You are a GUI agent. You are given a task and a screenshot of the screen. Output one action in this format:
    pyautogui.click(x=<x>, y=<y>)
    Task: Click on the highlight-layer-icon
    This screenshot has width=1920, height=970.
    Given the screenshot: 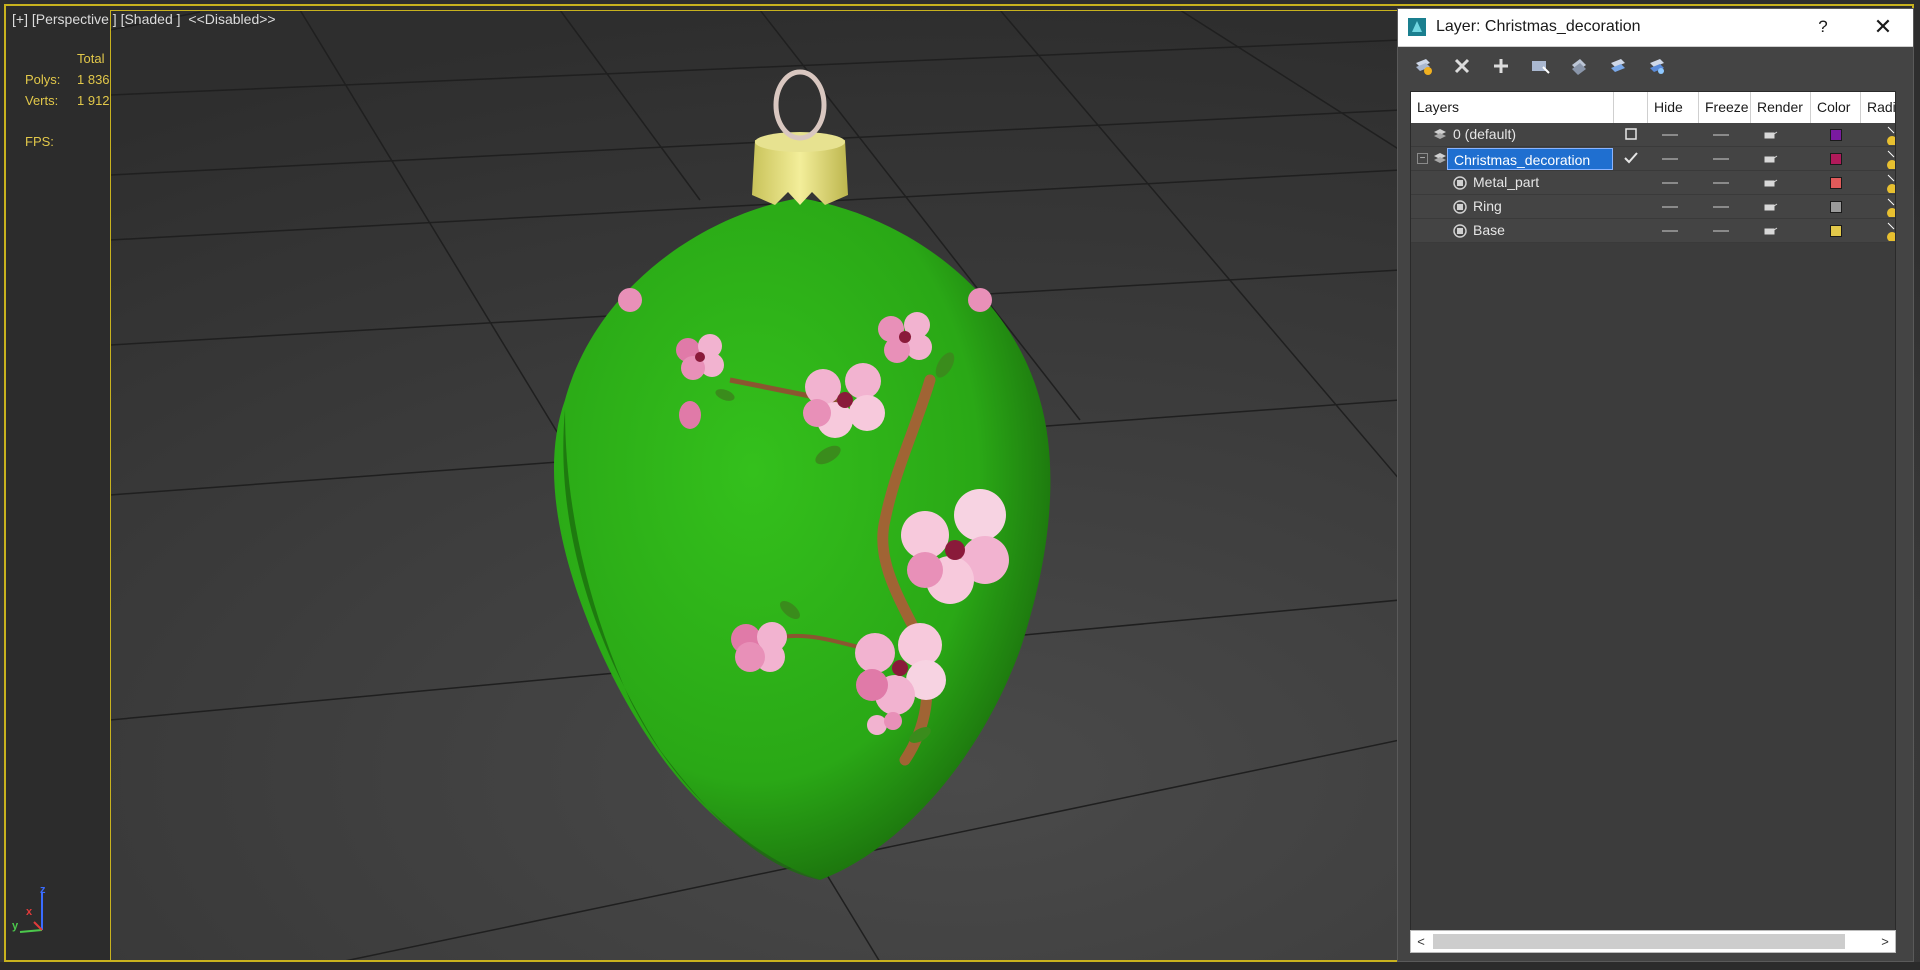 What is the action you would take?
    pyautogui.click(x=1578, y=66)
    